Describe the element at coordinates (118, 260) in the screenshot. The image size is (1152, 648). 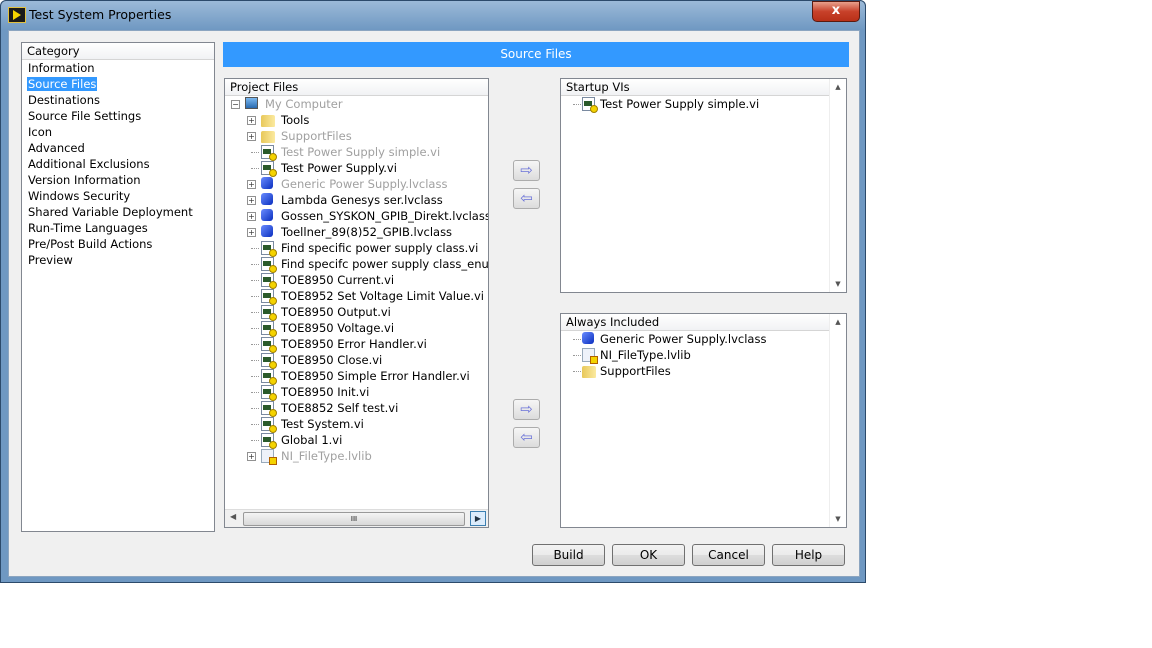
I see `category-item-preview: Preview` at that location.